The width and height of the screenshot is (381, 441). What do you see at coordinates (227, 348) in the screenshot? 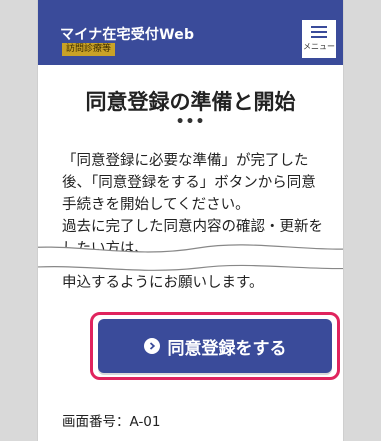
I see `consent-register-label: 同意登録をする` at bounding box center [227, 348].